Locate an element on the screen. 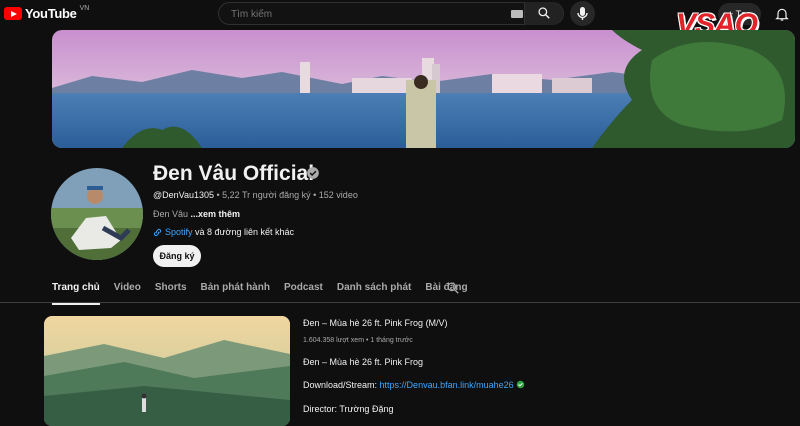 This screenshot has height=426, width=800. keyboard-icon is located at coordinates (517, 14).